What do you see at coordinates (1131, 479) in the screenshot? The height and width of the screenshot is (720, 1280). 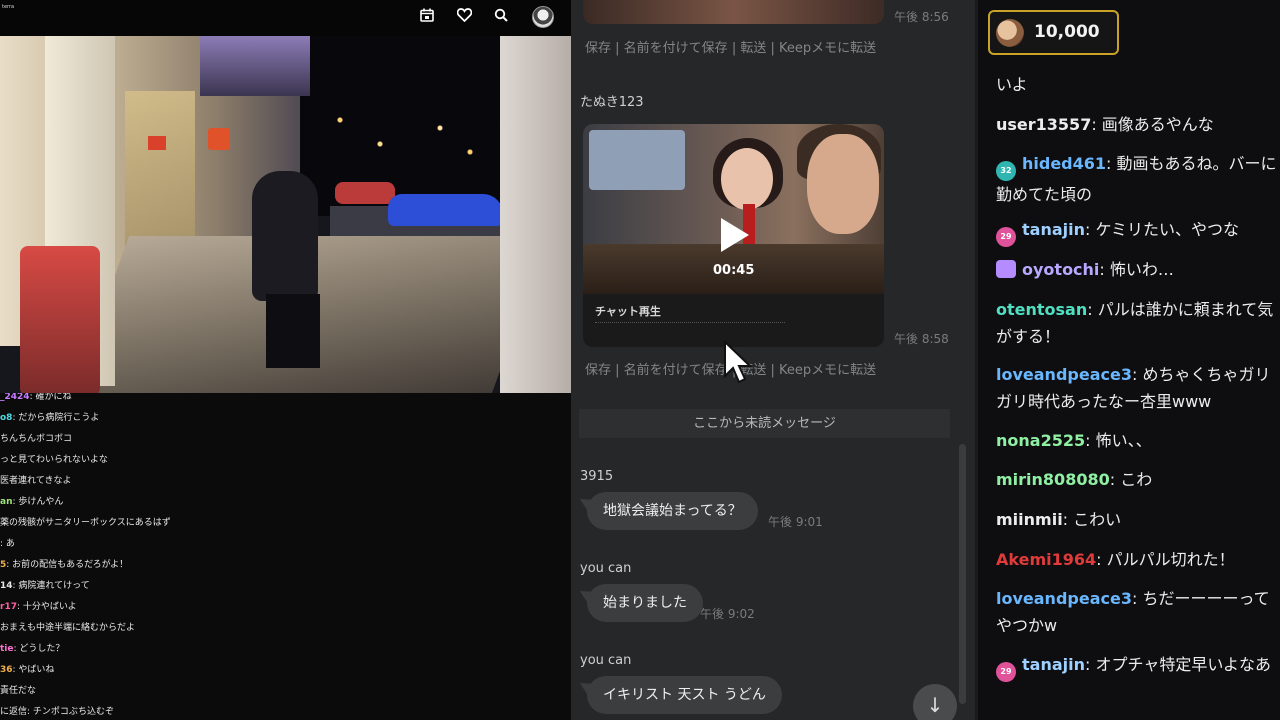 I see `chat-text: : こわ` at bounding box center [1131, 479].